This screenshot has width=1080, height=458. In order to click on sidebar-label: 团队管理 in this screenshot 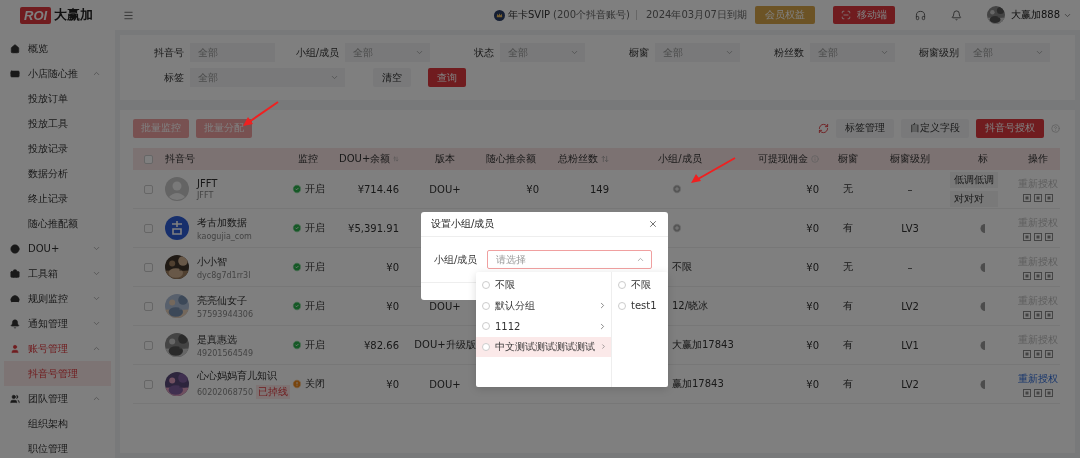, I will do `click(48, 398)`.